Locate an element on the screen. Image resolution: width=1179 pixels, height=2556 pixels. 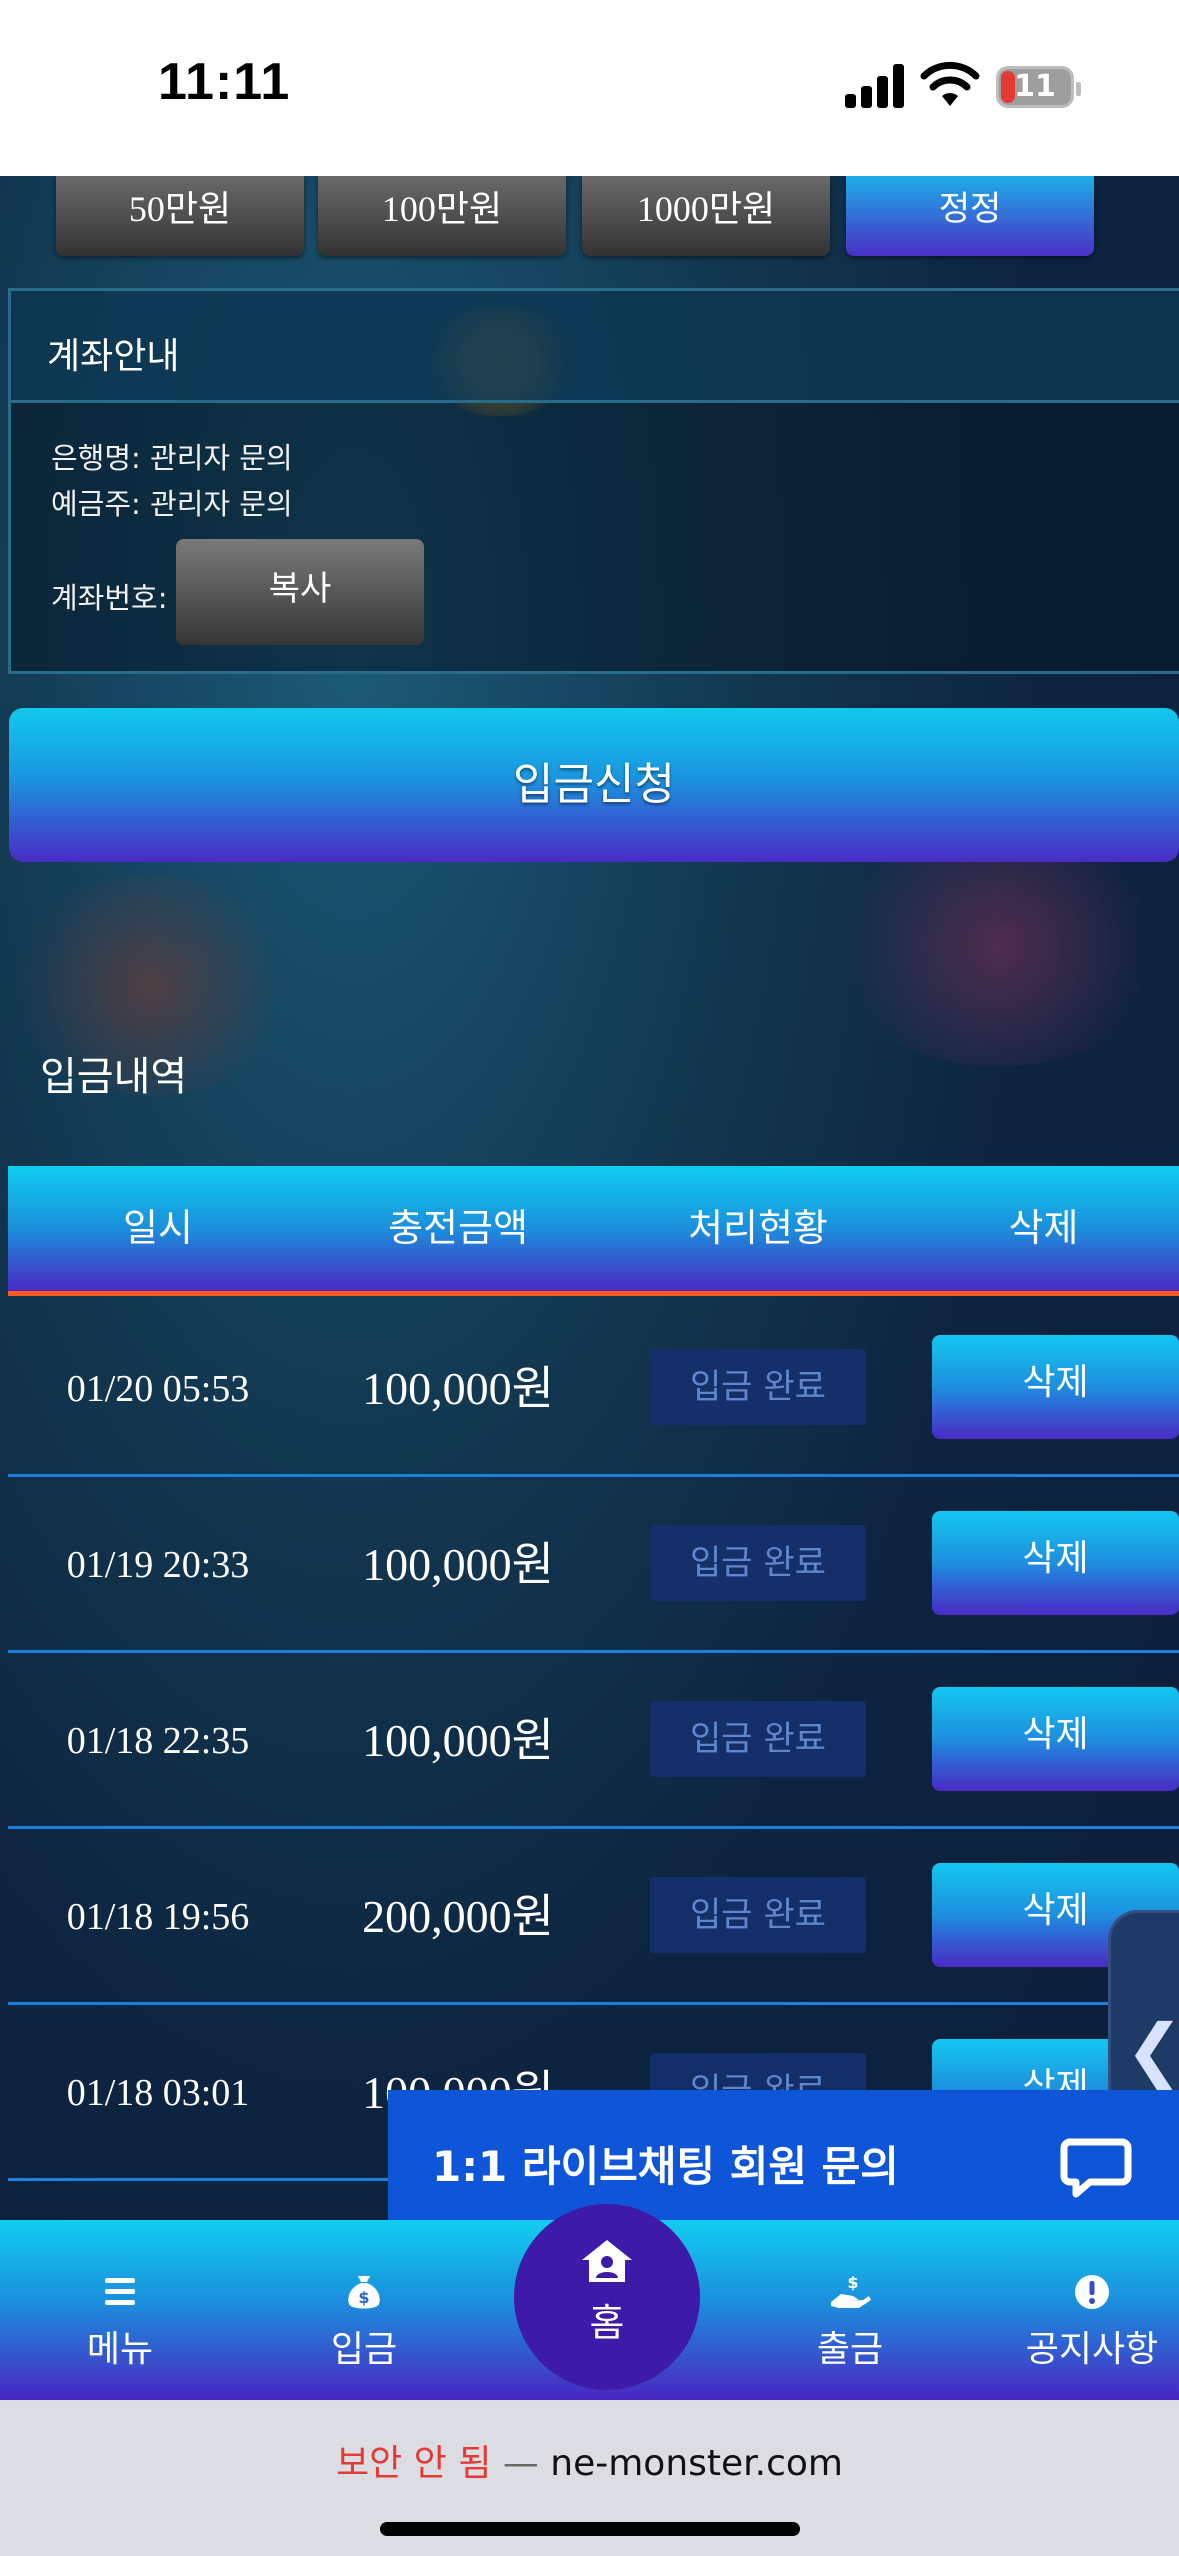
nav-home-label: 홈 is located at coordinates (607, 2323).